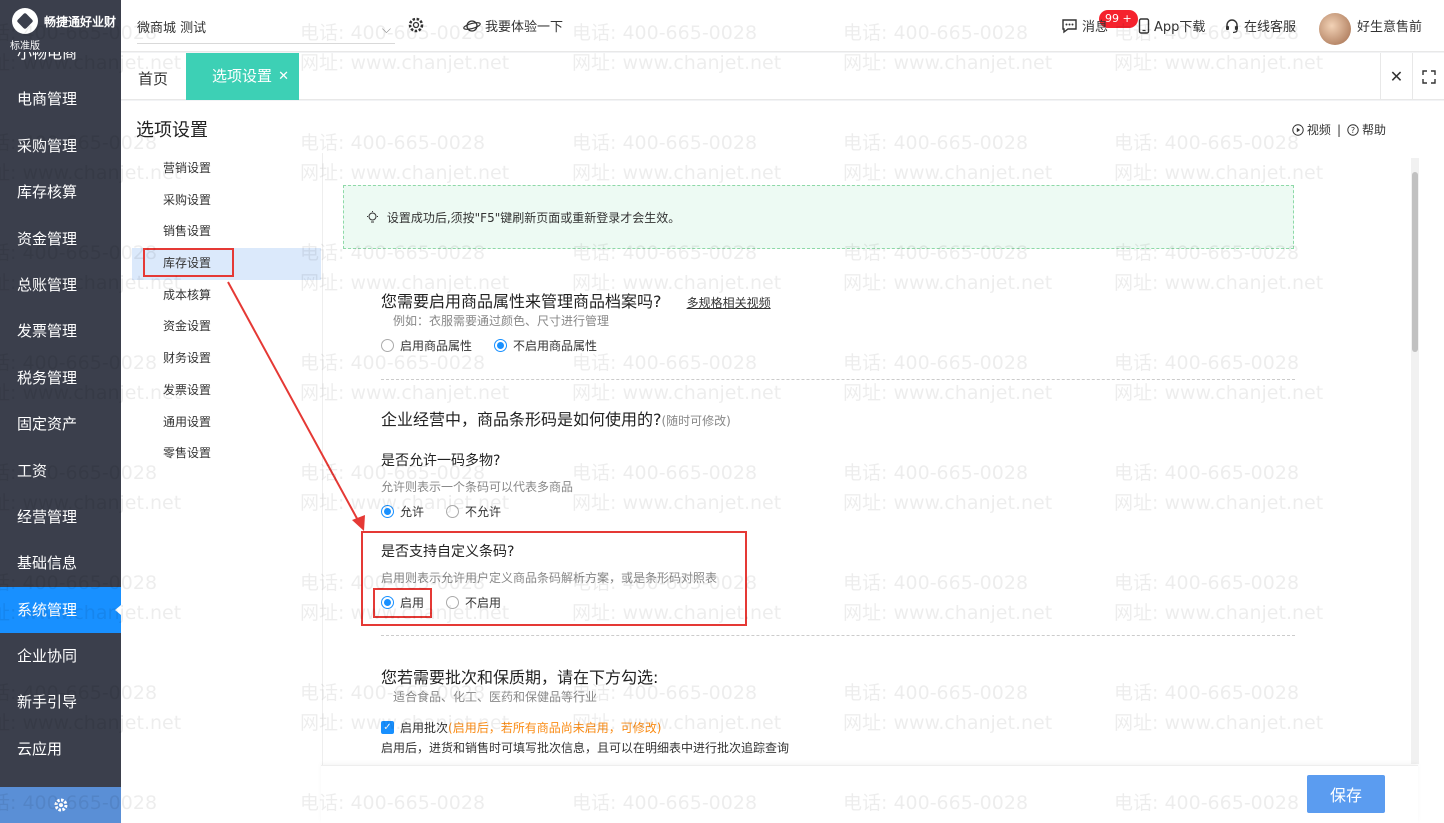  What do you see at coordinates (25, 21) in the screenshot?
I see `logo-mark` at bounding box center [25, 21].